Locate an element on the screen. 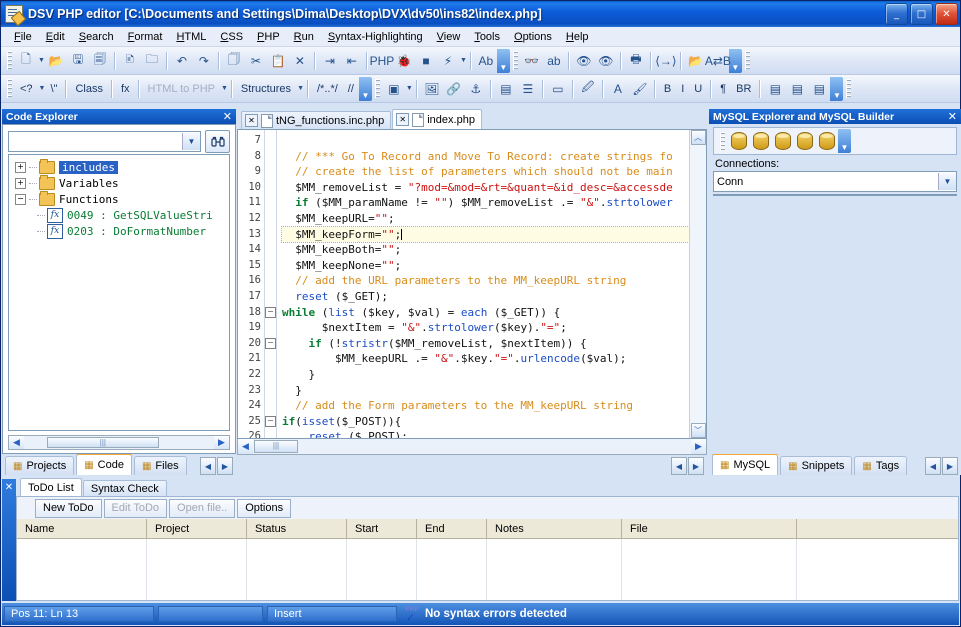 This screenshot has height=627, width=961. outdent-icon: ⇤ is located at coordinates (352, 61).